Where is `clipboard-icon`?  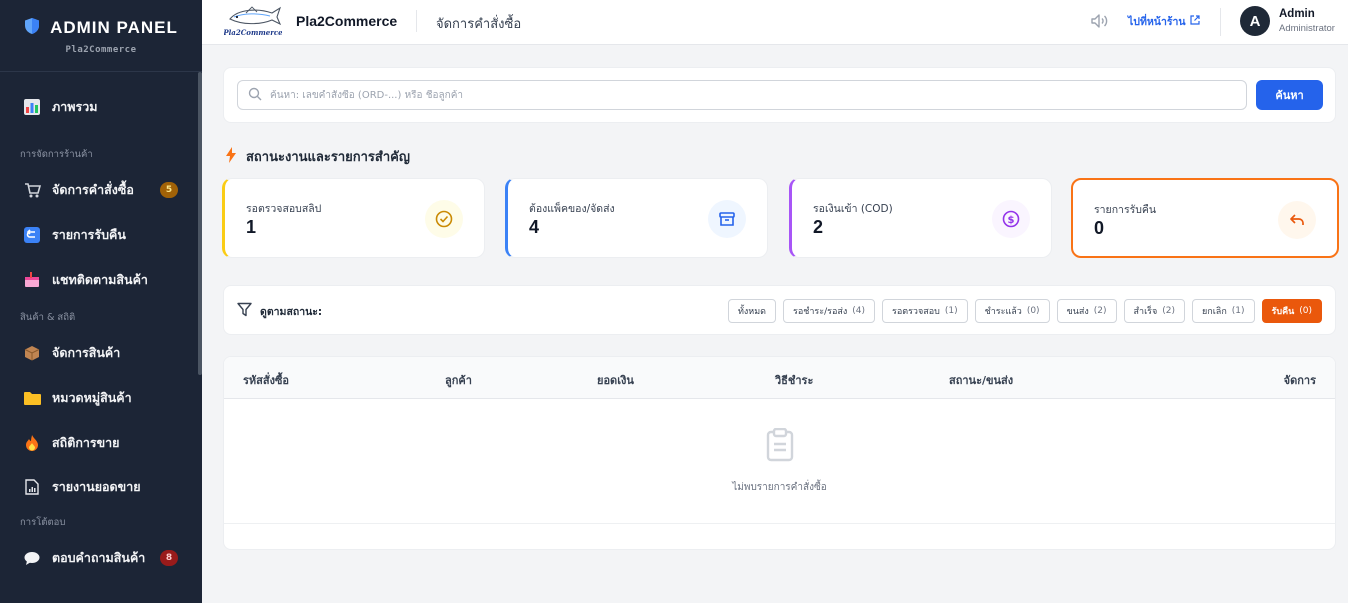
clipboard-icon is located at coordinates (780, 446).